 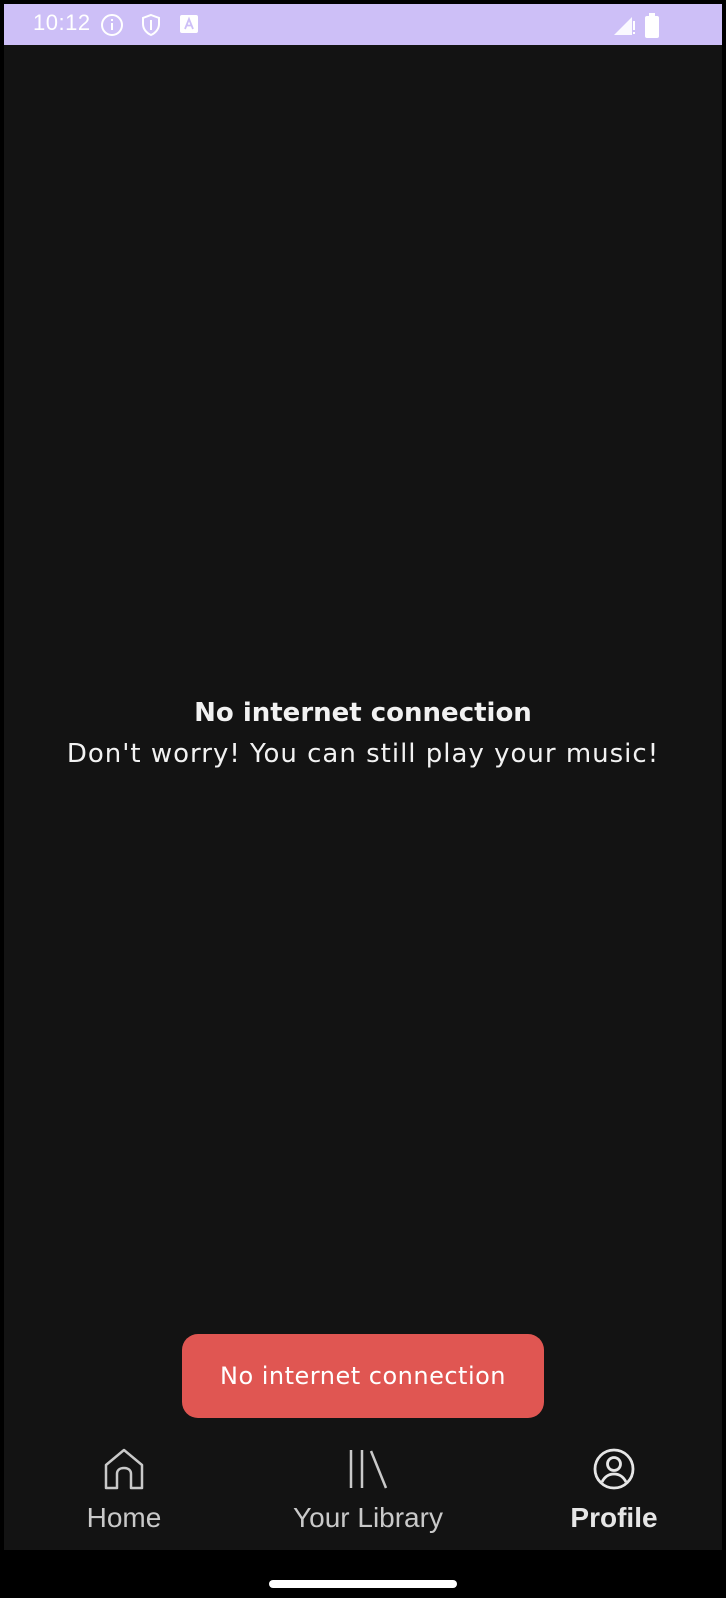 What do you see at coordinates (363, 713) in the screenshot?
I see `no-connection-title: No internet connection` at bounding box center [363, 713].